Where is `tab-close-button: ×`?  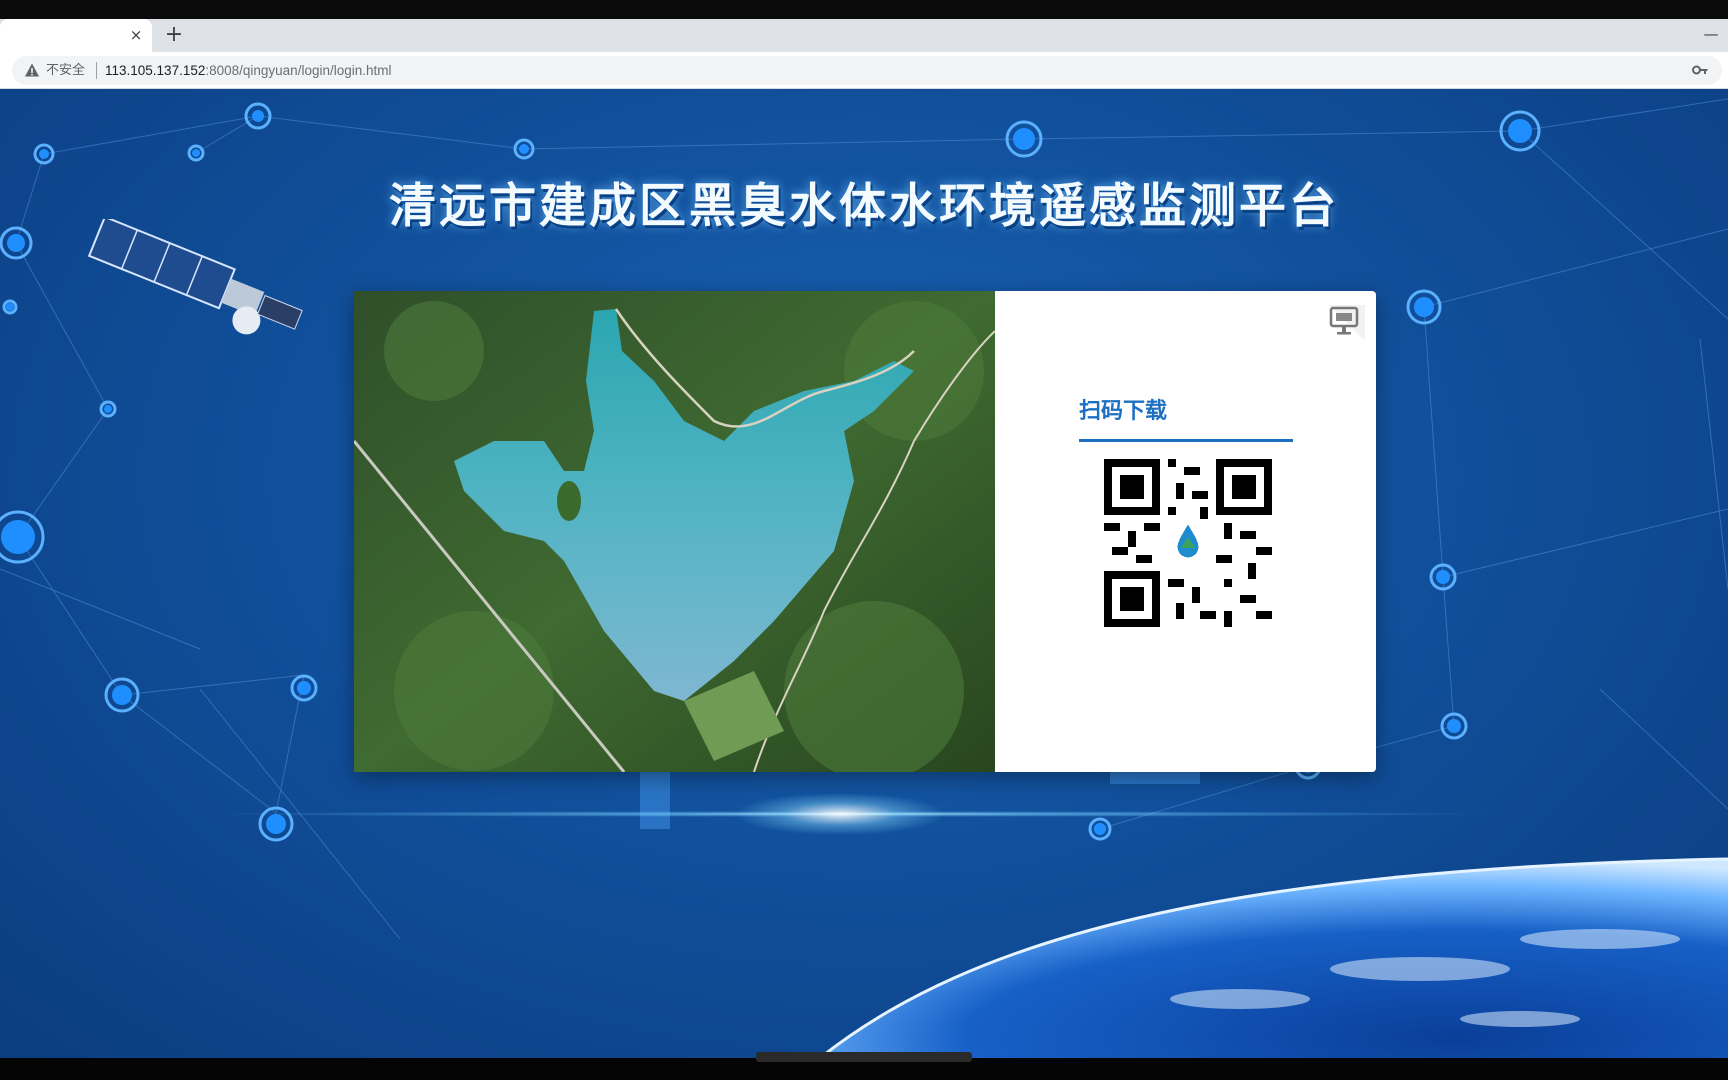
tab-close-button: × is located at coordinates (136, 35).